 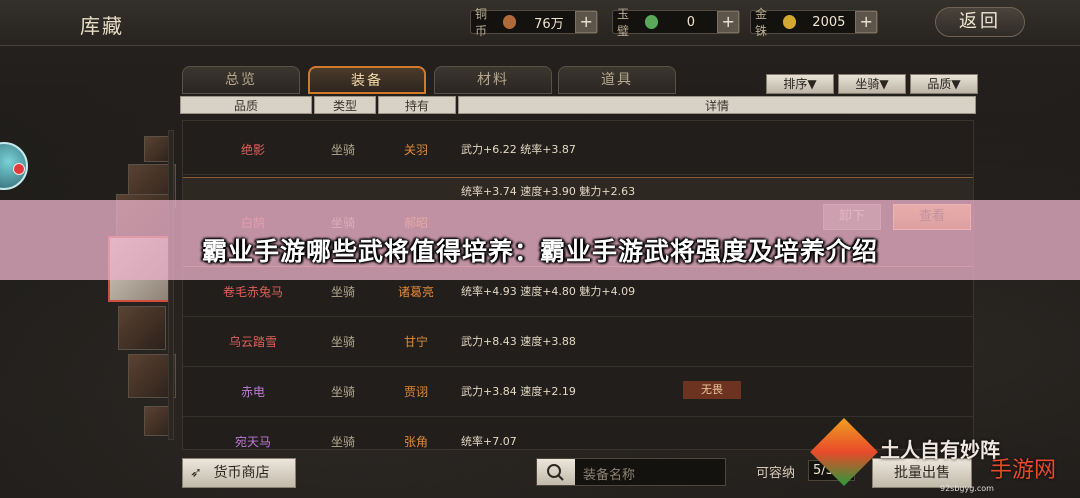 I want to click on back-button: 返回, so click(x=980, y=22).